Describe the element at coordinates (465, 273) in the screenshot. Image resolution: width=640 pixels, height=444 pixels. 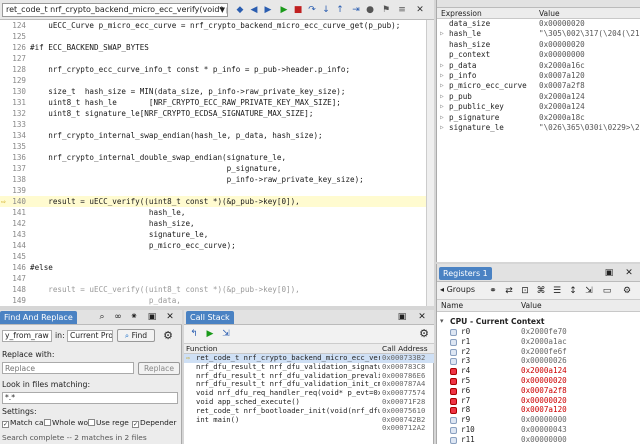
I see `tab-registers: Registers 1` at that location.